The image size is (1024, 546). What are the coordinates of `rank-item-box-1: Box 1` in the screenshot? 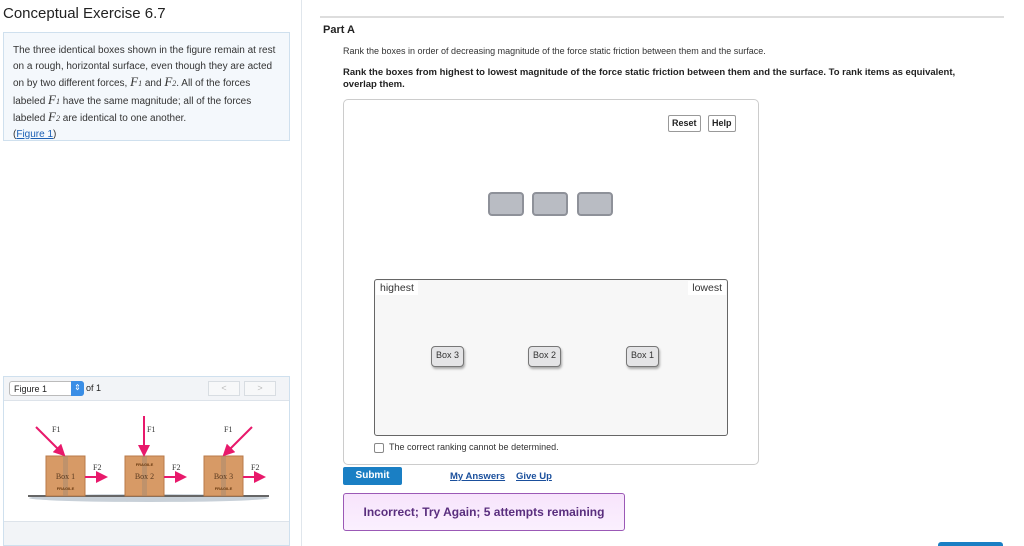 It's located at (643, 356).